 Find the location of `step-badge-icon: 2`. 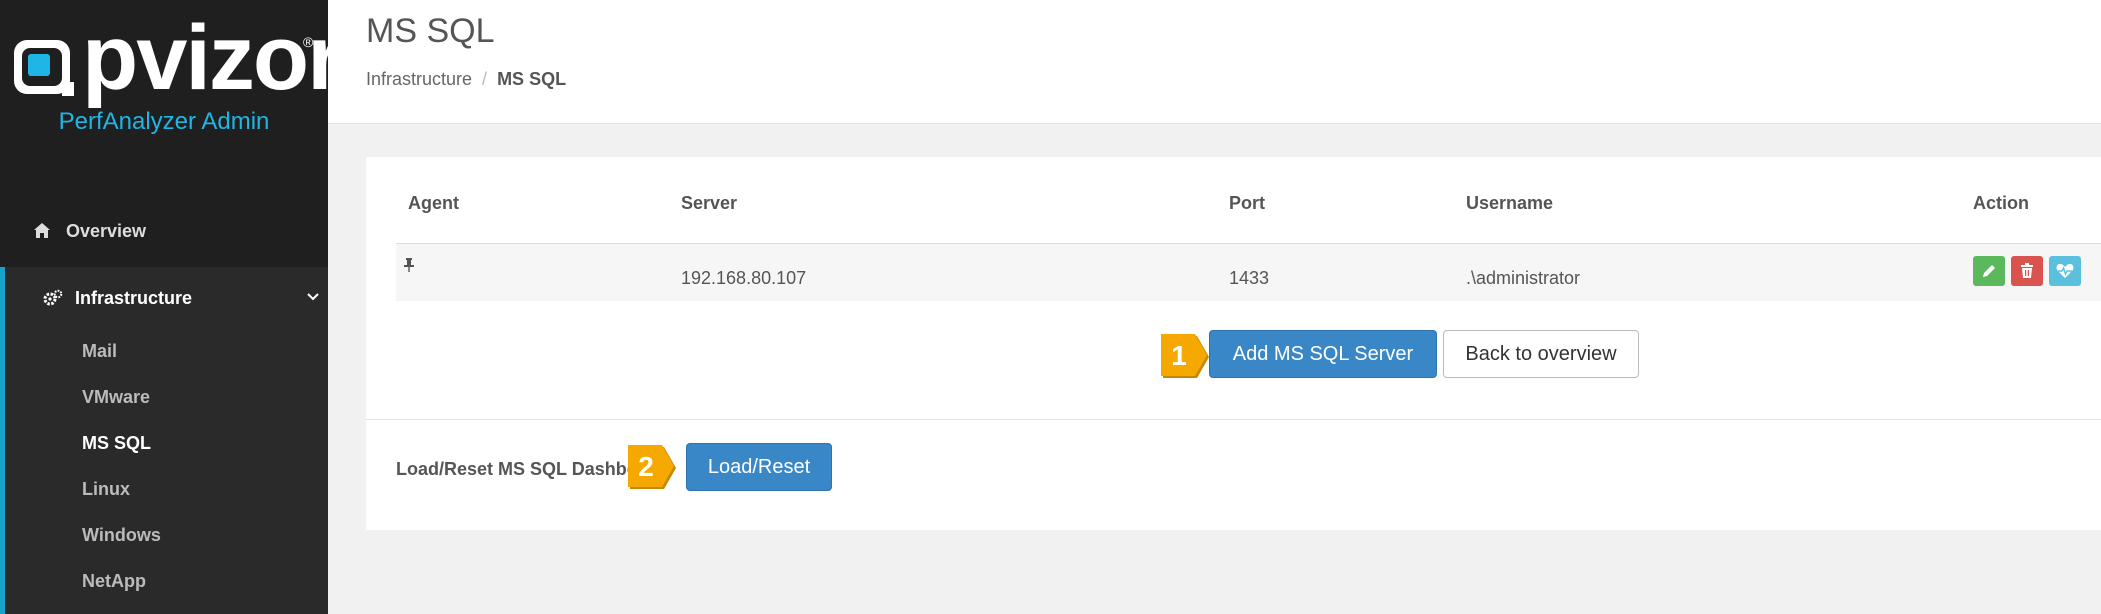

step-badge-icon: 2 is located at coordinates (652, 467).